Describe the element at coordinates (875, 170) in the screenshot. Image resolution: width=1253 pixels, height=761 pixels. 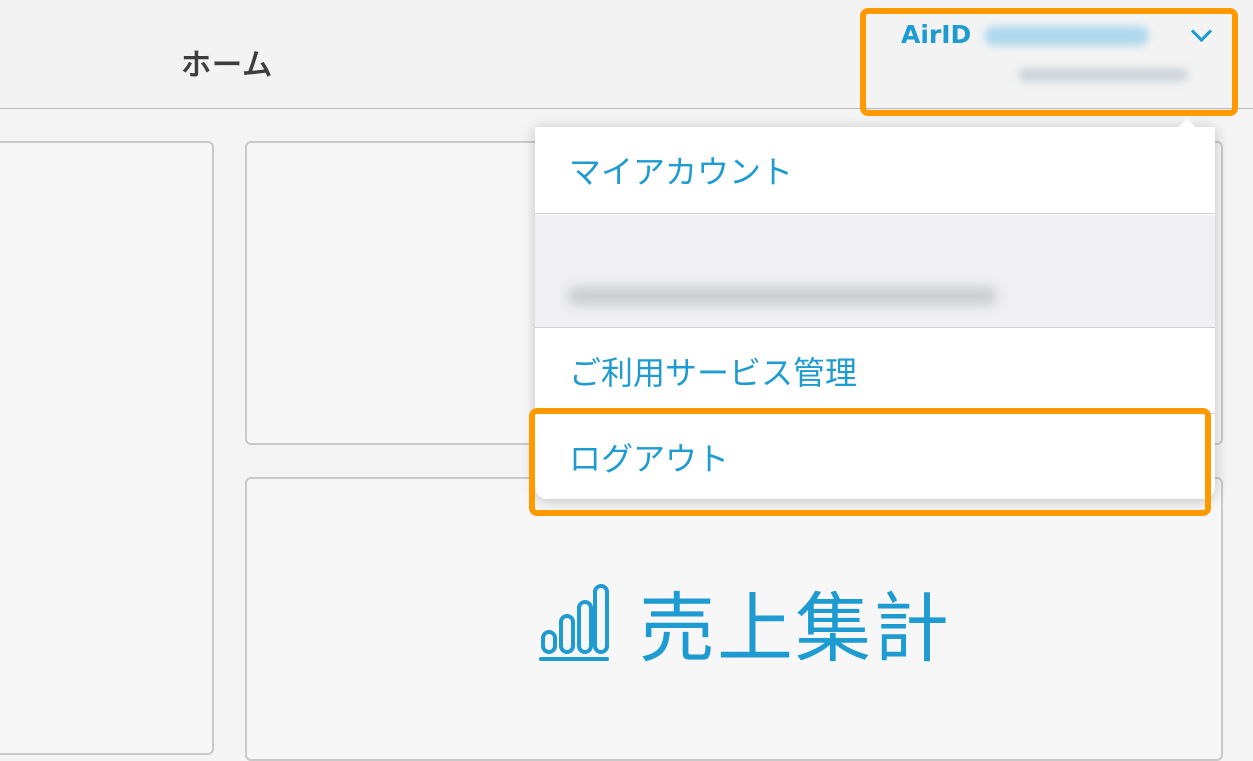
I see `menu-item-my-account: マイアカウント` at that location.